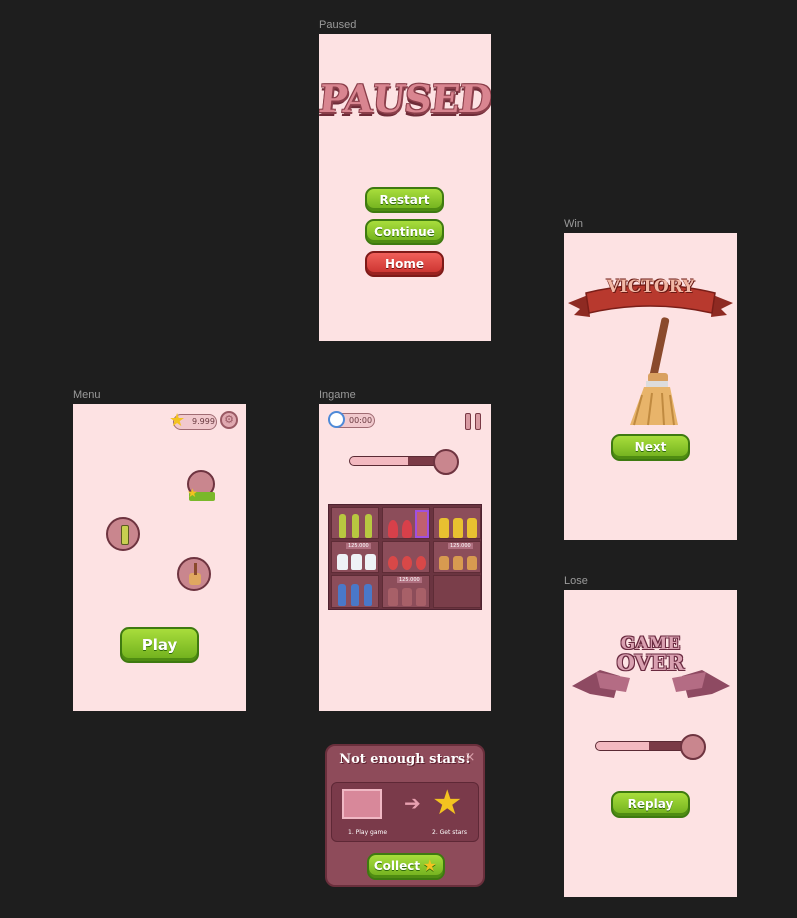 The height and width of the screenshot is (918, 797). I want to click on popup-steps-panel: ➔ ★ 1. Play game 2. Get stars, so click(405, 812).